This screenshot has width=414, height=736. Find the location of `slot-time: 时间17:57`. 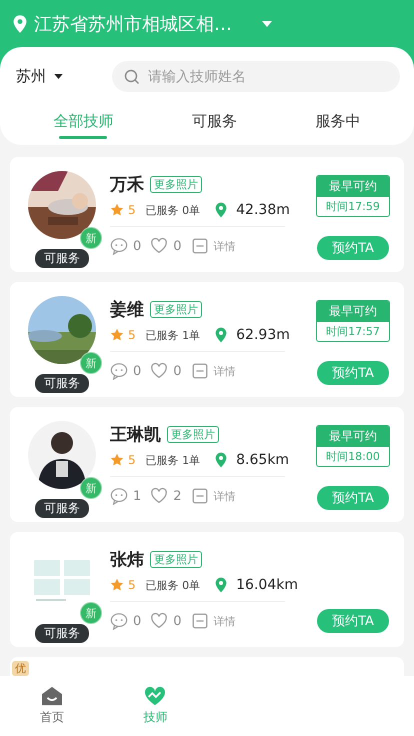

slot-time: 时间17:57 is located at coordinates (353, 332).